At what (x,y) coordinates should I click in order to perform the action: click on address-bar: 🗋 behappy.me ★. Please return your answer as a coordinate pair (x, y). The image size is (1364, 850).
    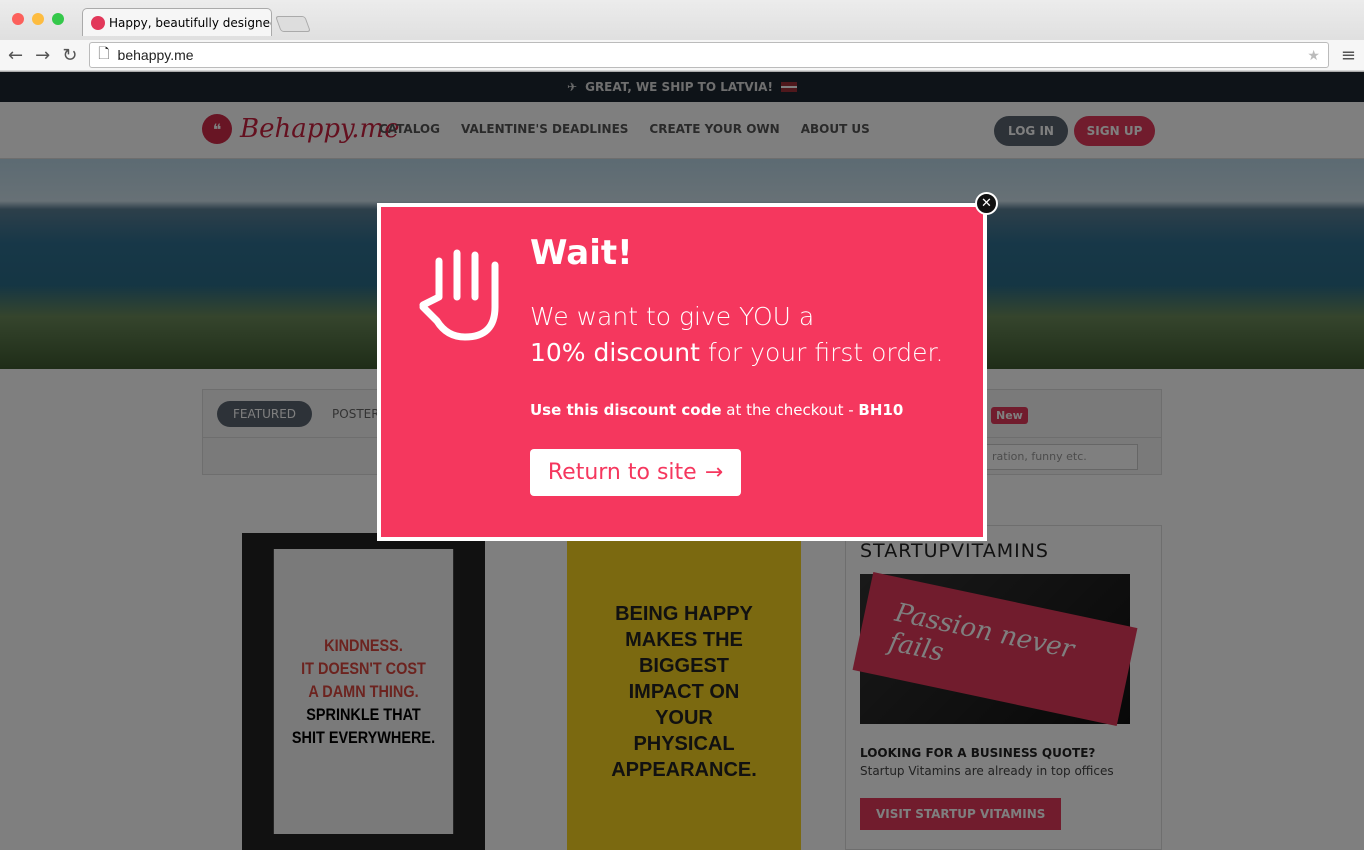
    Looking at the image, I should click on (709, 55).